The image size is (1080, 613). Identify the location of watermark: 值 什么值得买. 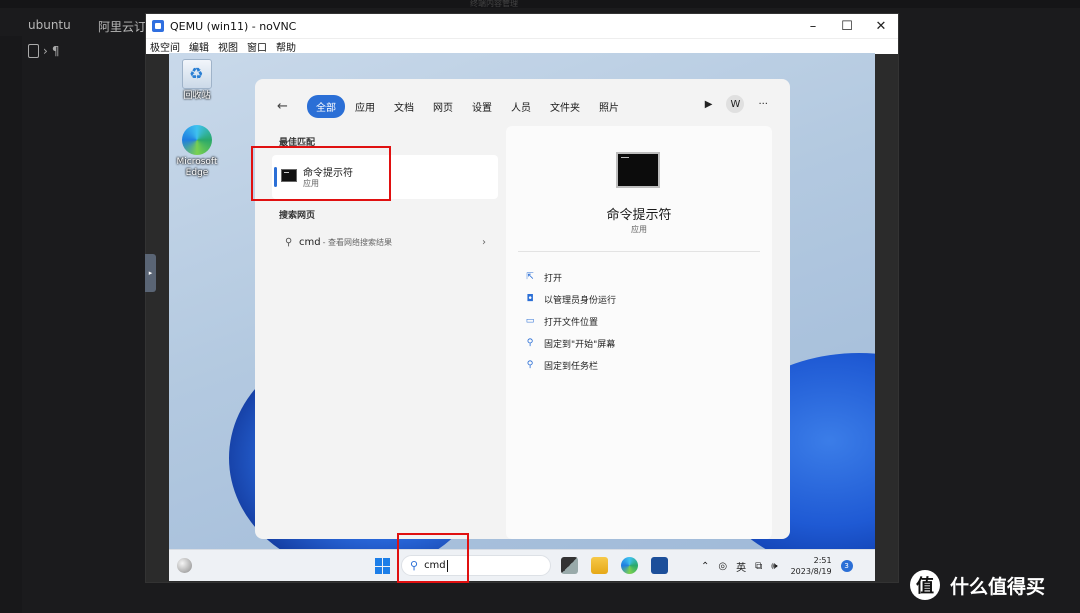
(977, 585).